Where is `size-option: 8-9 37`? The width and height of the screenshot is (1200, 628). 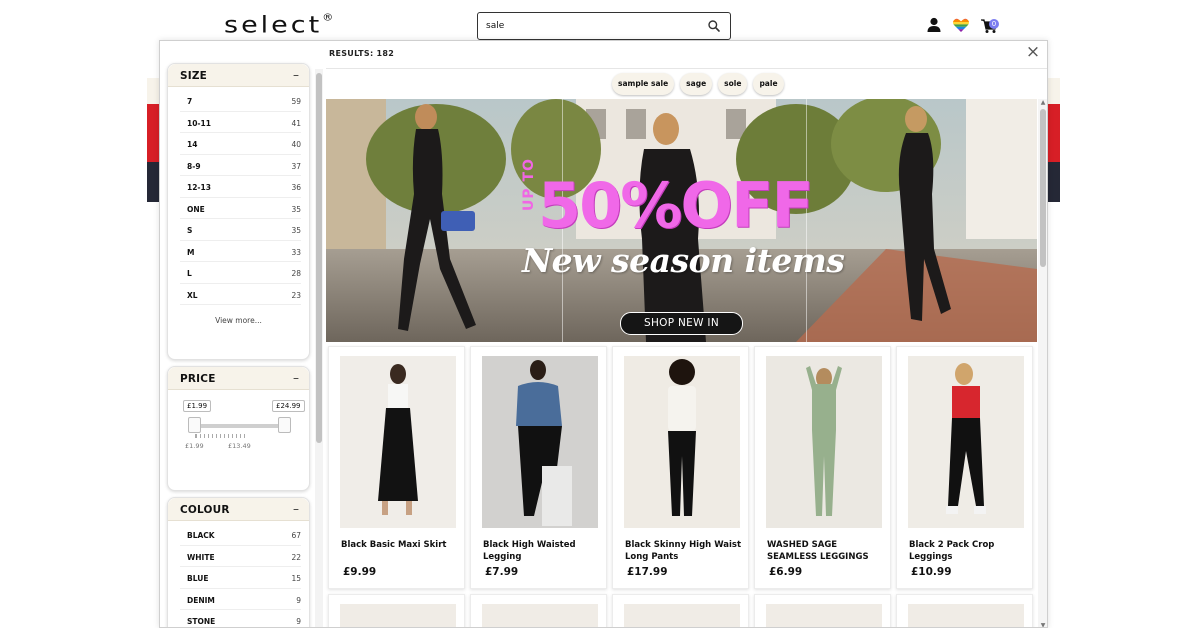
size-option: 8-9 37 is located at coordinates (240, 165).